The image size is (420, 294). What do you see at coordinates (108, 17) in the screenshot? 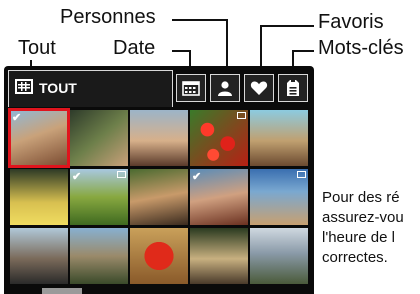
I see `callout-personnes: Personnes` at bounding box center [108, 17].